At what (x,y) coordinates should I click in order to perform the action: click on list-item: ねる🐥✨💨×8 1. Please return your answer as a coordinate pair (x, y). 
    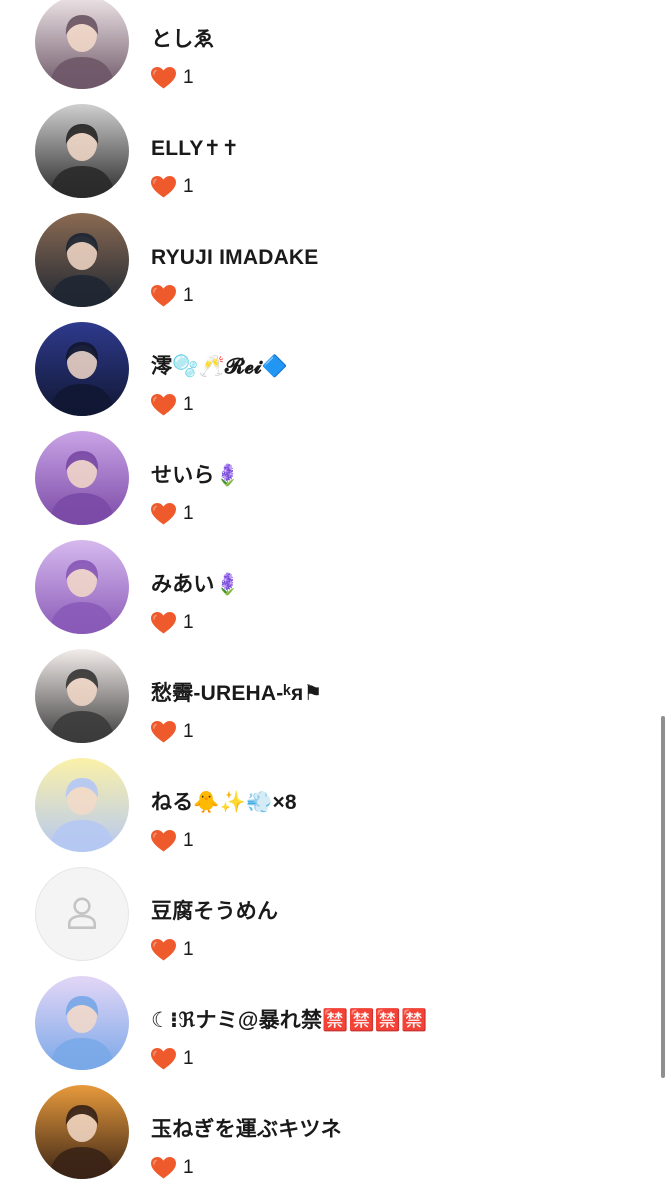
    Looking at the image, I should click on (330, 796).